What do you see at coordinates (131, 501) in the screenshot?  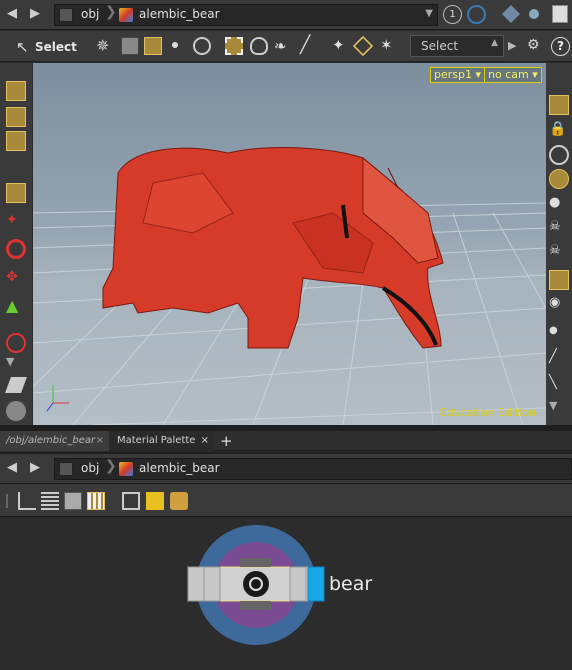 I see `parameters-icon` at bounding box center [131, 501].